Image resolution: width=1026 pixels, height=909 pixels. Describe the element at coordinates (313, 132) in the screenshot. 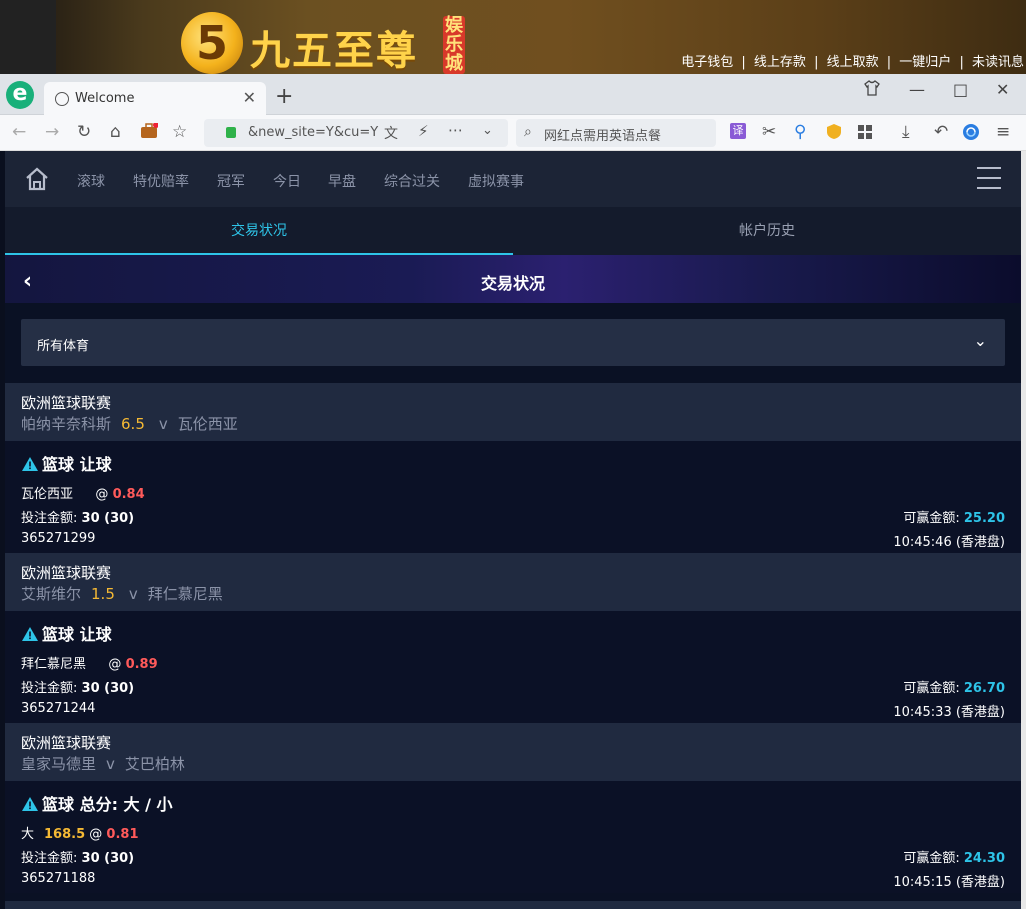

I see `url-text: &new_site=Y&cu=Y` at that location.